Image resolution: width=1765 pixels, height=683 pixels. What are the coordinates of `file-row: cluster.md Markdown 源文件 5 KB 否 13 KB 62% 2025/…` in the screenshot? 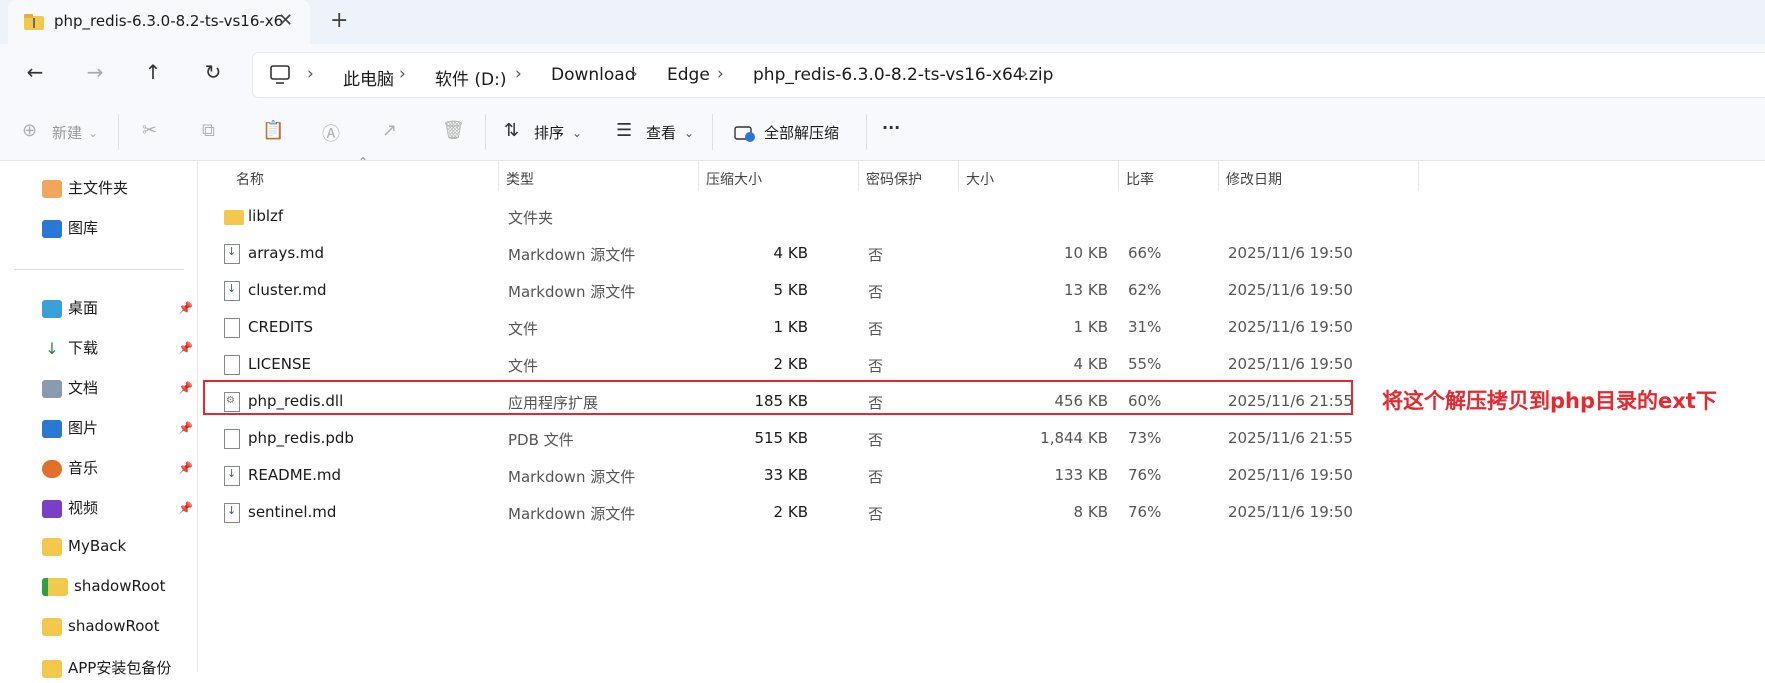 It's located at (878, 291).